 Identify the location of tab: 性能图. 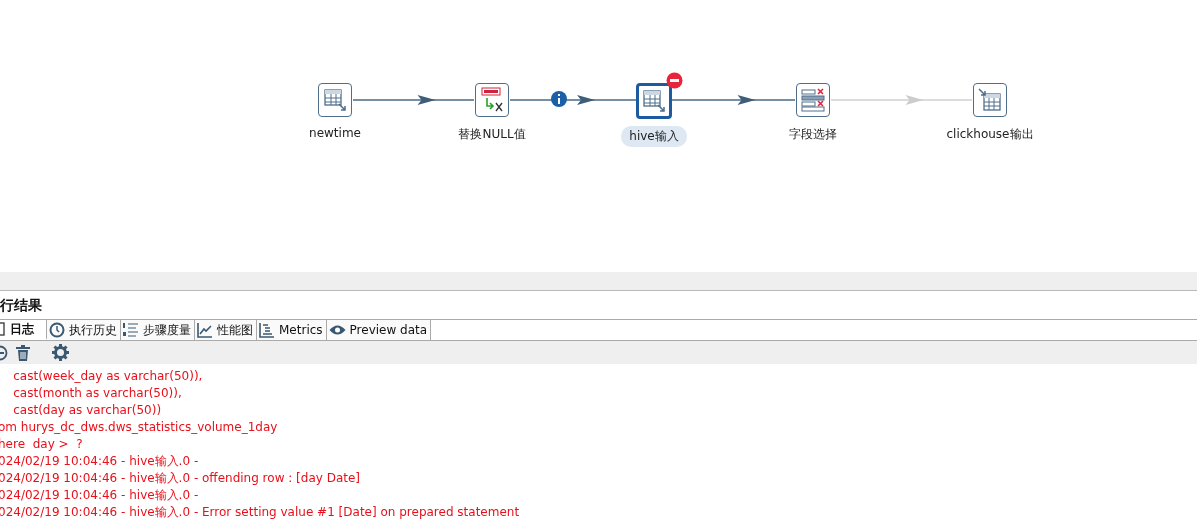
(226, 330).